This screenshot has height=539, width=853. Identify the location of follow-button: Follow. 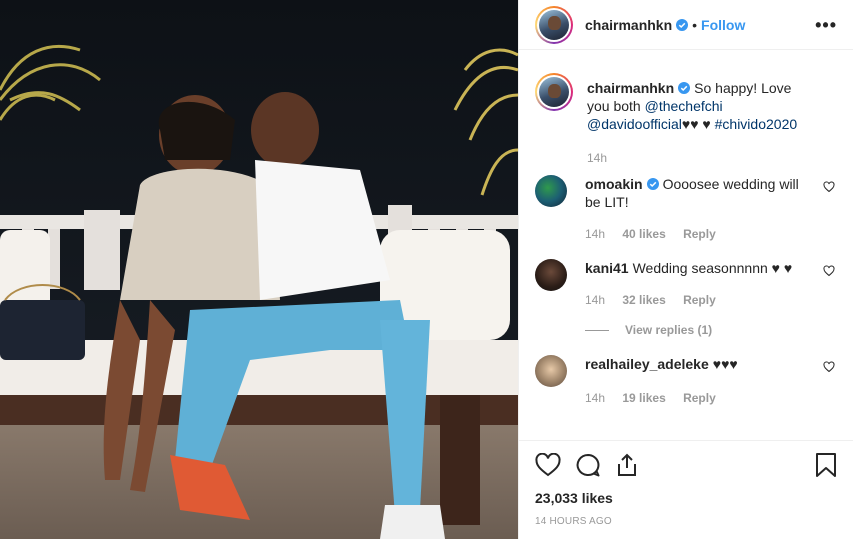
(723, 25).